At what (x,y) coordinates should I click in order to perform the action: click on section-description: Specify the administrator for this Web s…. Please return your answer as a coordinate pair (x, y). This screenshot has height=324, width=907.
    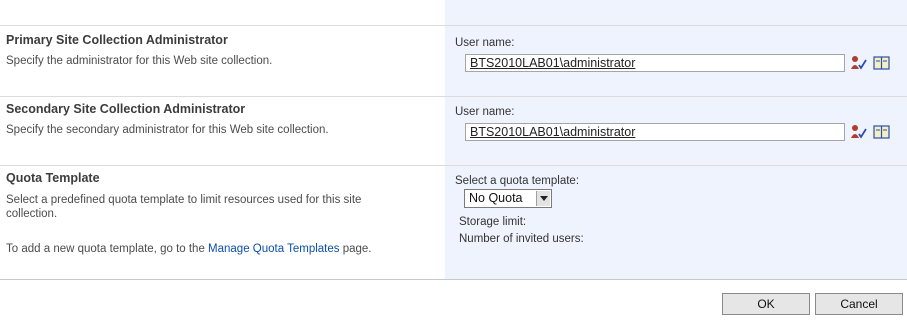
    Looking at the image, I should click on (139, 61).